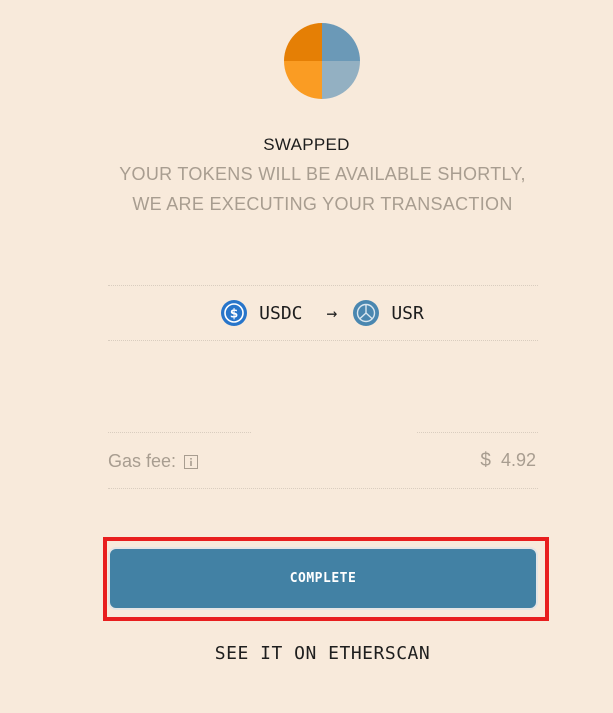  Describe the element at coordinates (518, 460) in the screenshot. I see `gas-fee-value: 4.92` at that location.